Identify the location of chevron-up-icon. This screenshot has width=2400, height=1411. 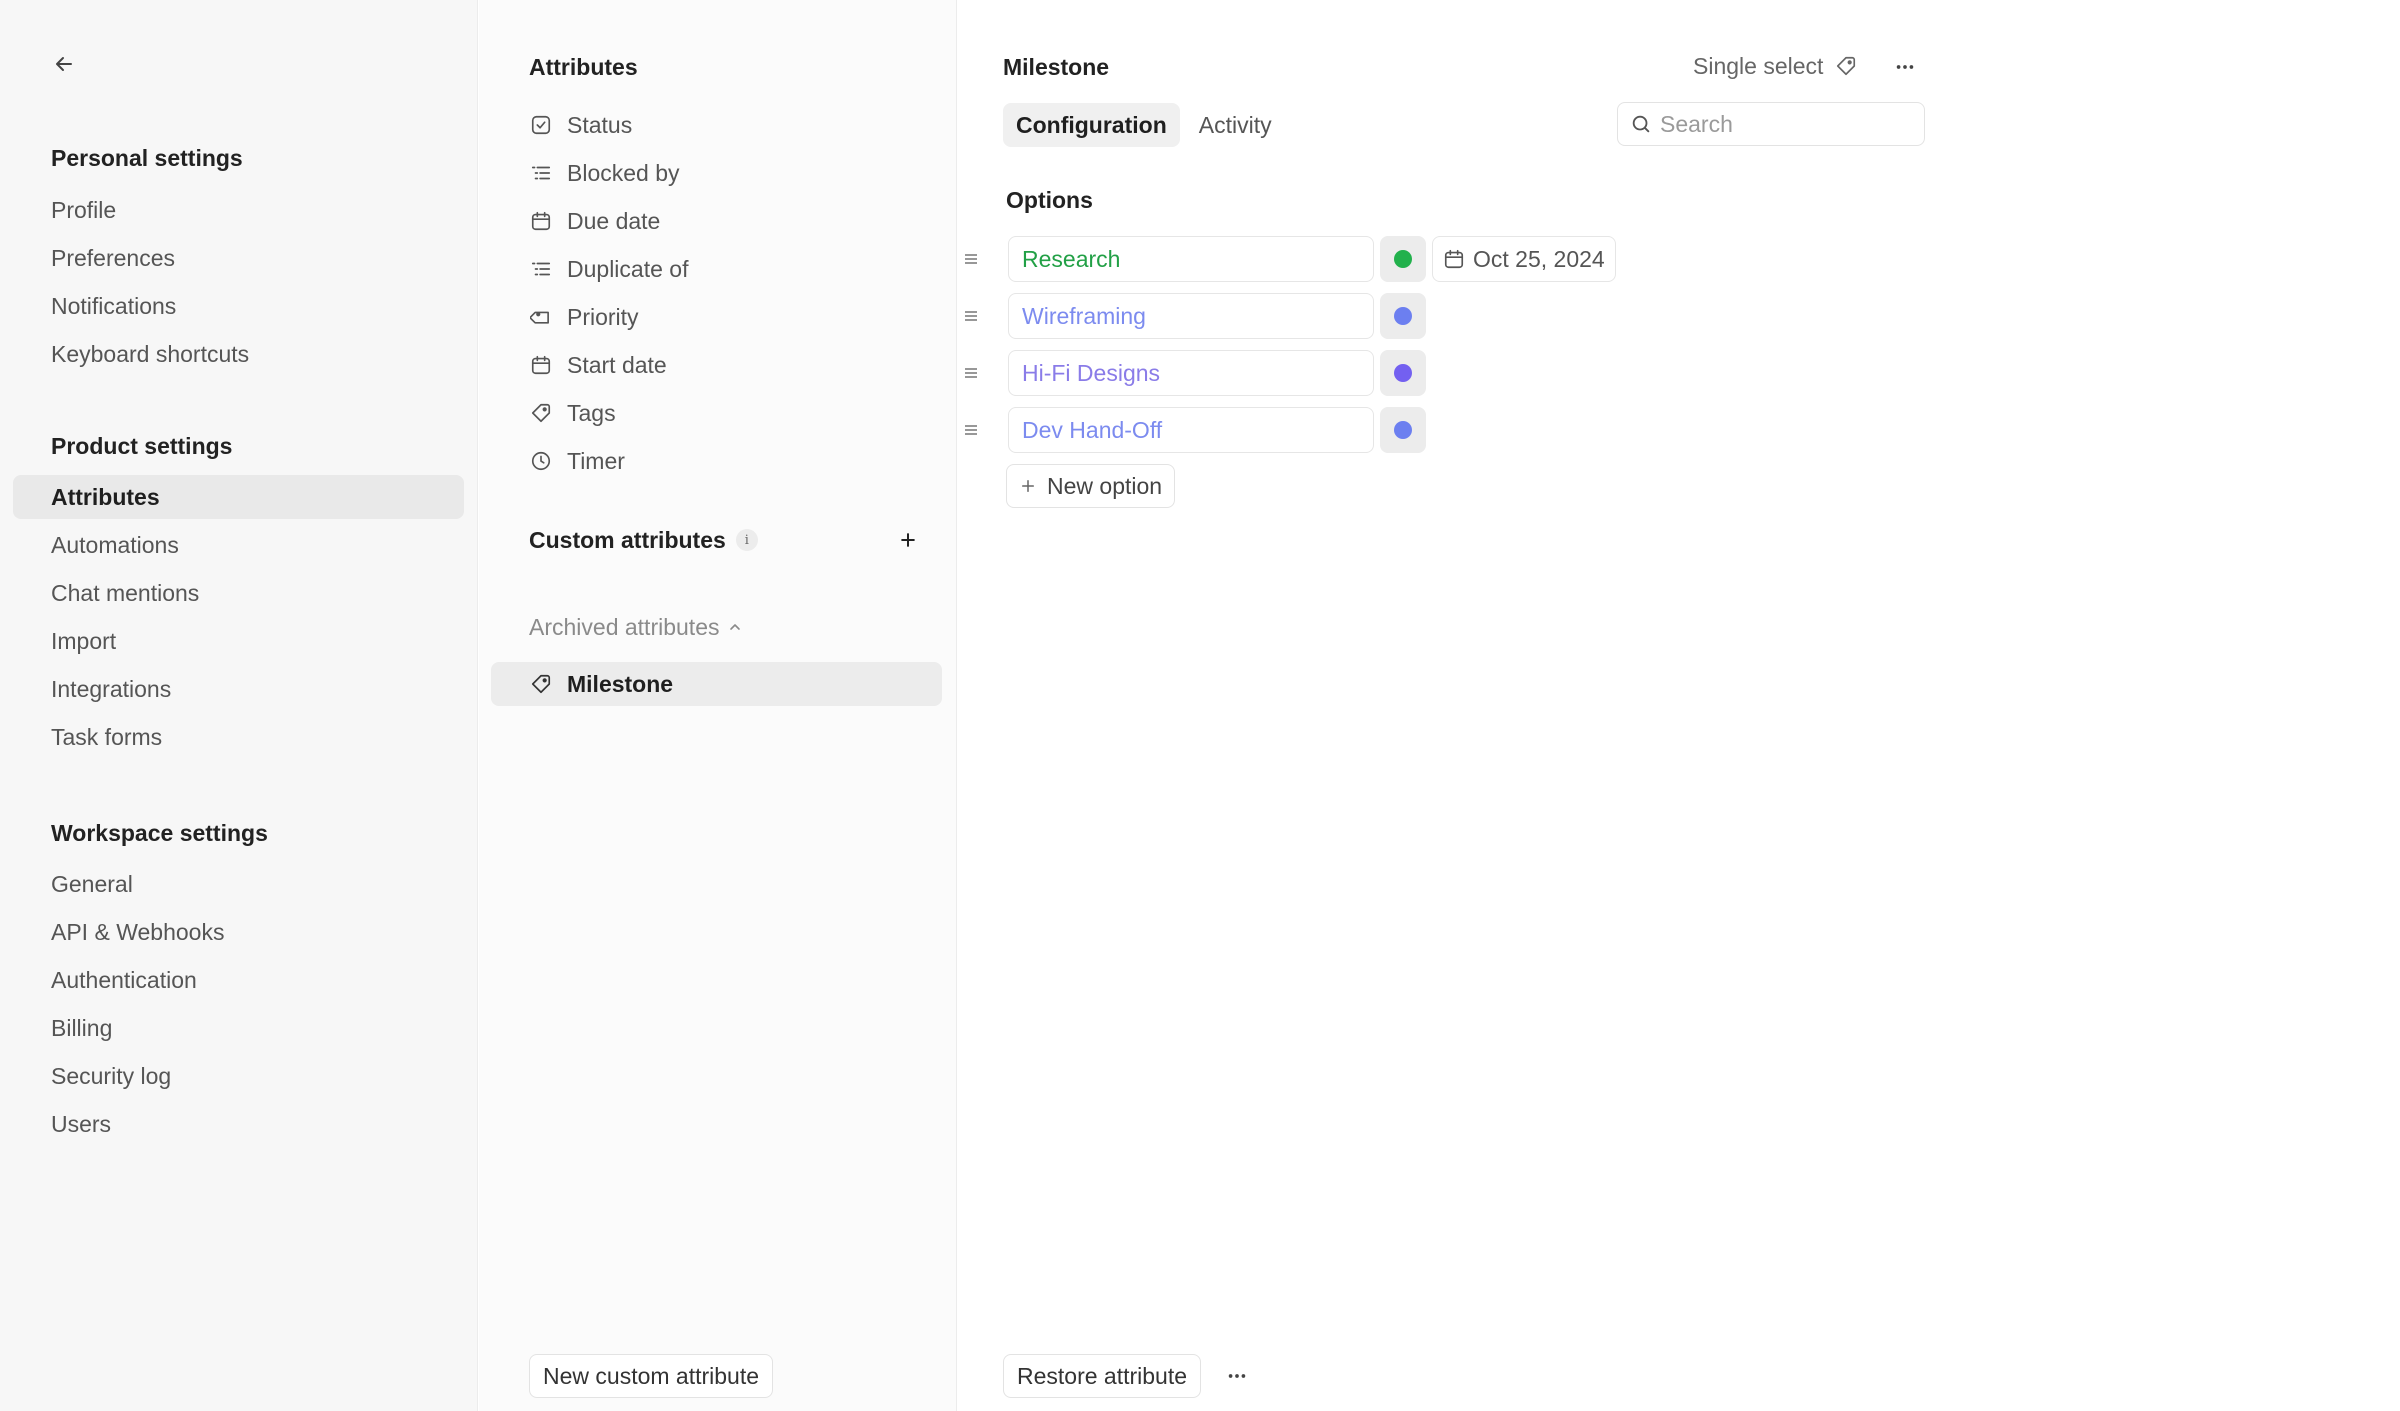
(735, 627).